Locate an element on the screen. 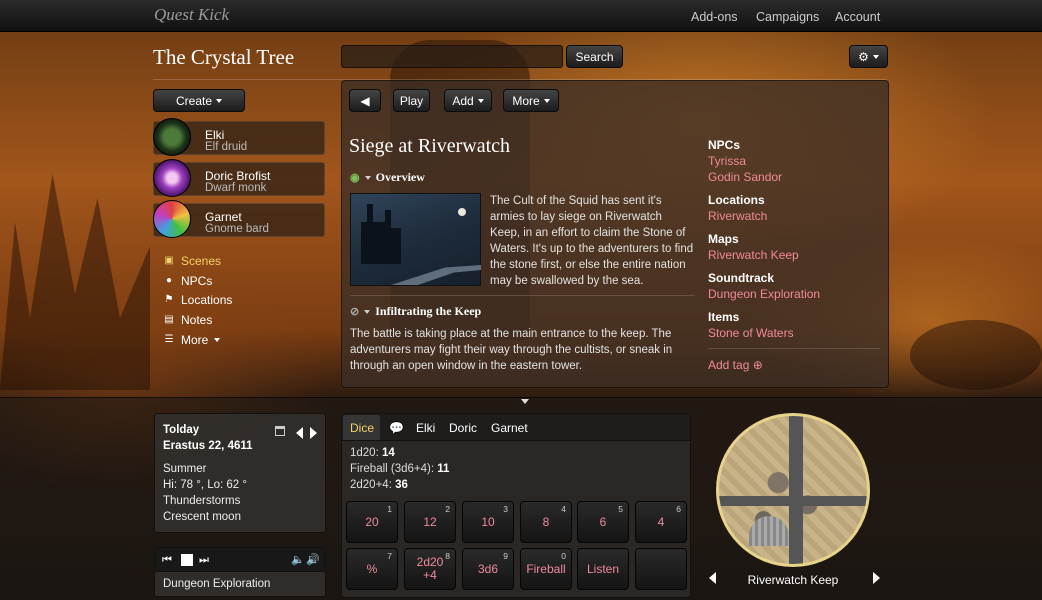 This screenshot has height=600, width=1042. sidebar-item-notes: ▤ Notes is located at coordinates (187, 320).